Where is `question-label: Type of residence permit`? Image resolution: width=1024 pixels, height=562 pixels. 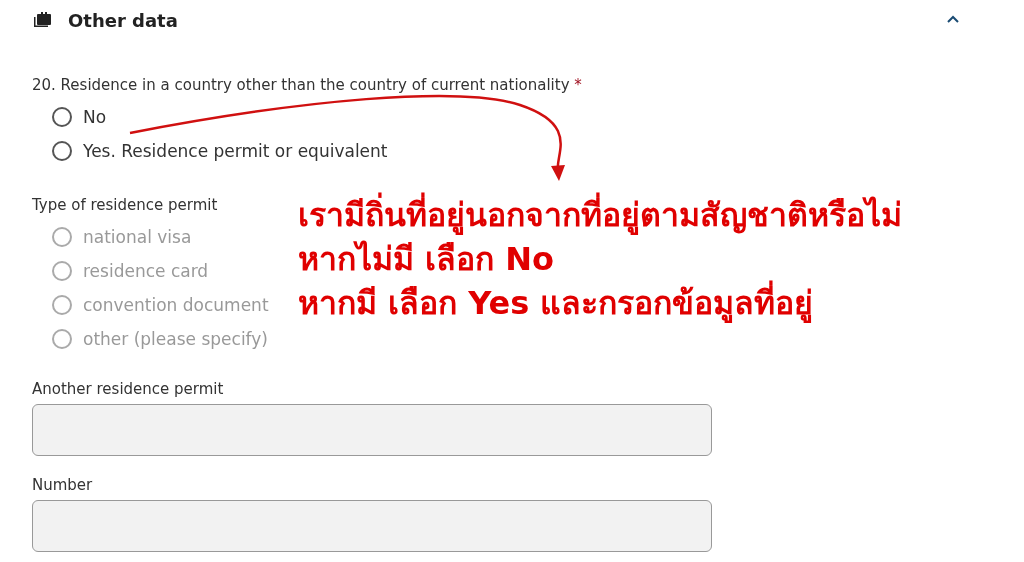
question-label: Type of residence permit is located at coordinates (125, 205).